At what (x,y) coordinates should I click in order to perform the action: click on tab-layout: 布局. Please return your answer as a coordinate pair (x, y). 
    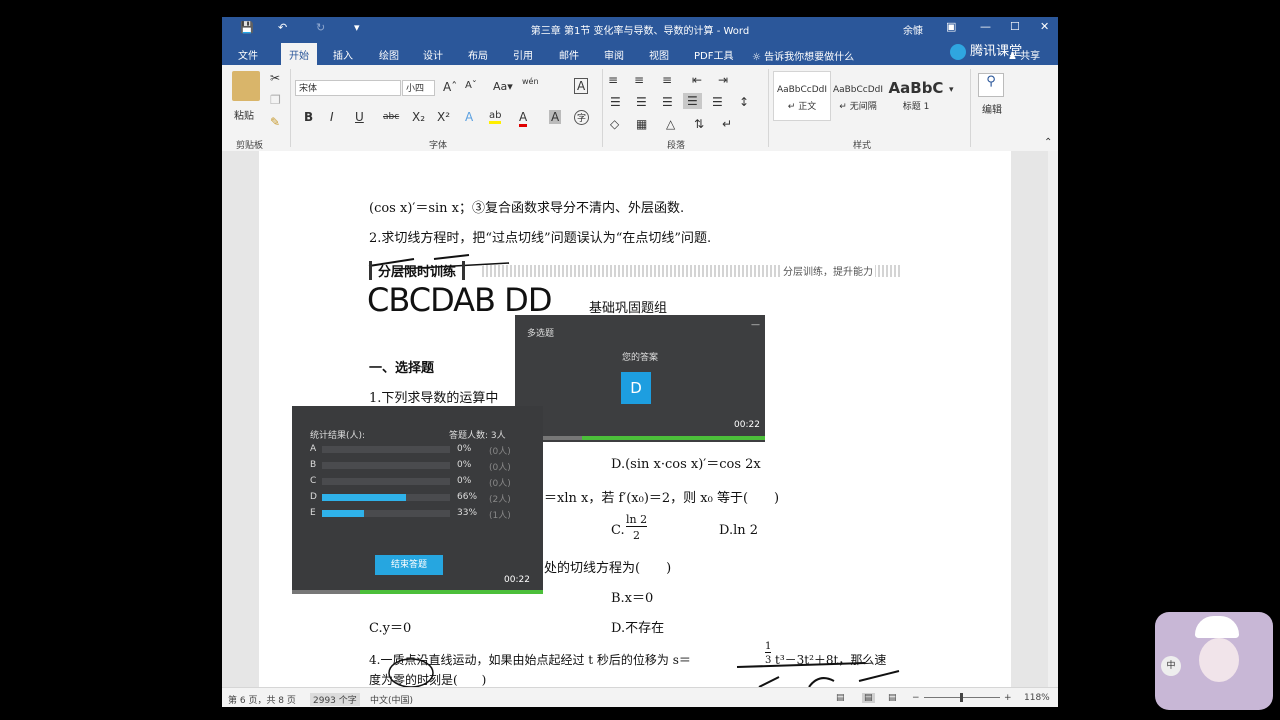
    Looking at the image, I should click on (478, 54).